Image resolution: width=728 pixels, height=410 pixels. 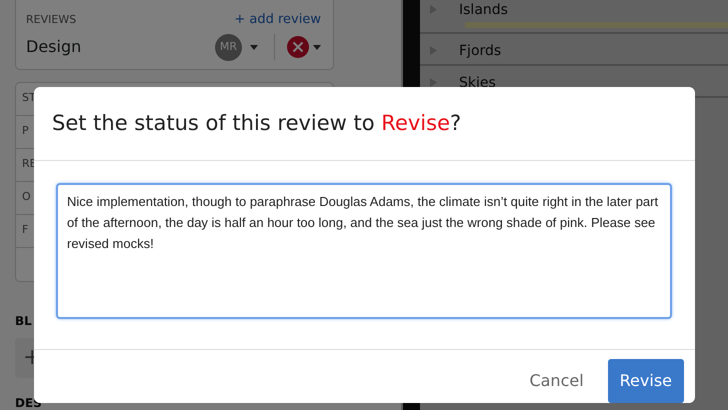 What do you see at coordinates (277, 20) in the screenshot?
I see `add-review-link: + add review` at bounding box center [277, 20].